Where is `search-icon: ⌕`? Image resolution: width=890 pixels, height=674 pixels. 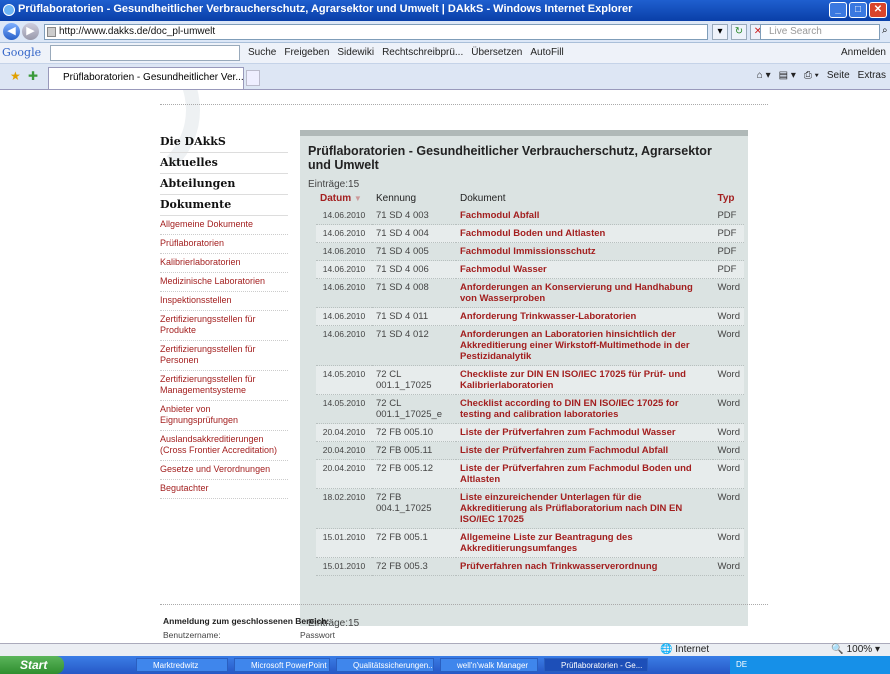 search-icon: ⌕ is located at coordinates (885, 30).